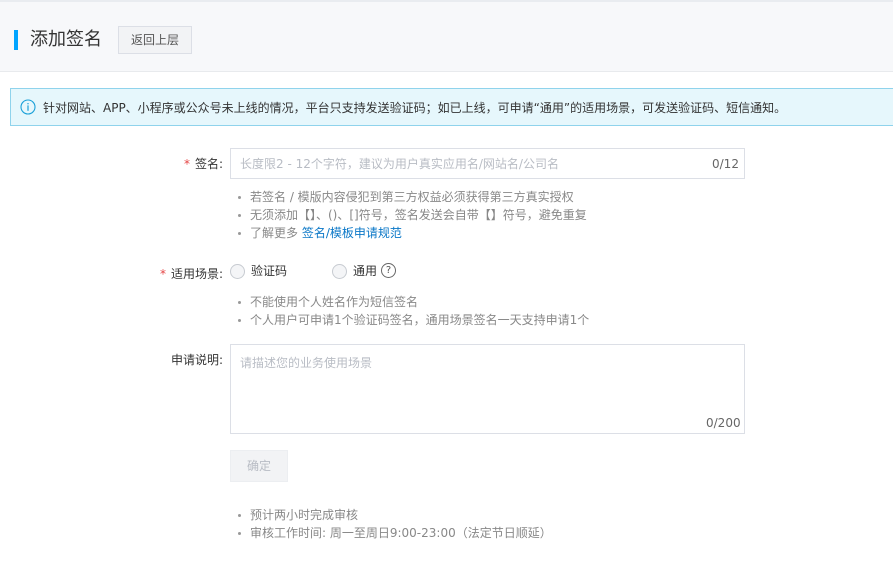  Describe the element at coordinates (466, 163) in the screenshot. I see `signature-input` at that location.